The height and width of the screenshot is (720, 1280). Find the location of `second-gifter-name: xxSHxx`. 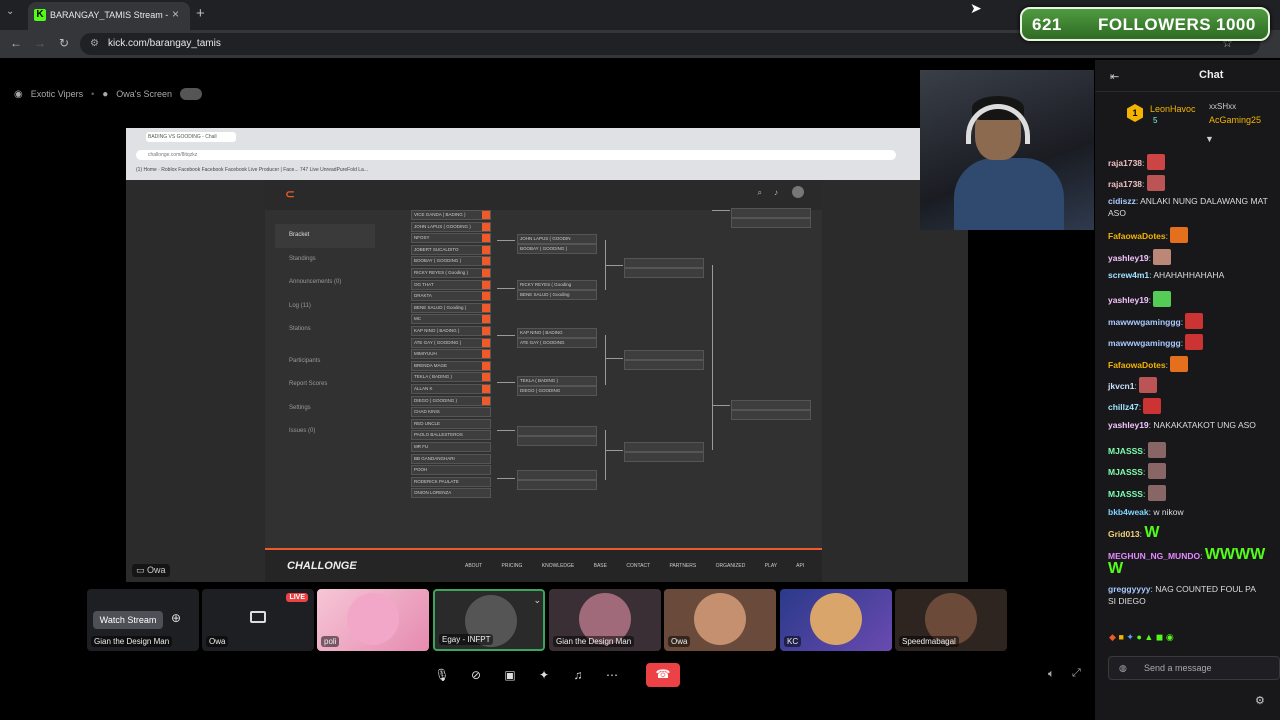

second-gifter-name: xxSHxx is located at coordinates (1222, 106).